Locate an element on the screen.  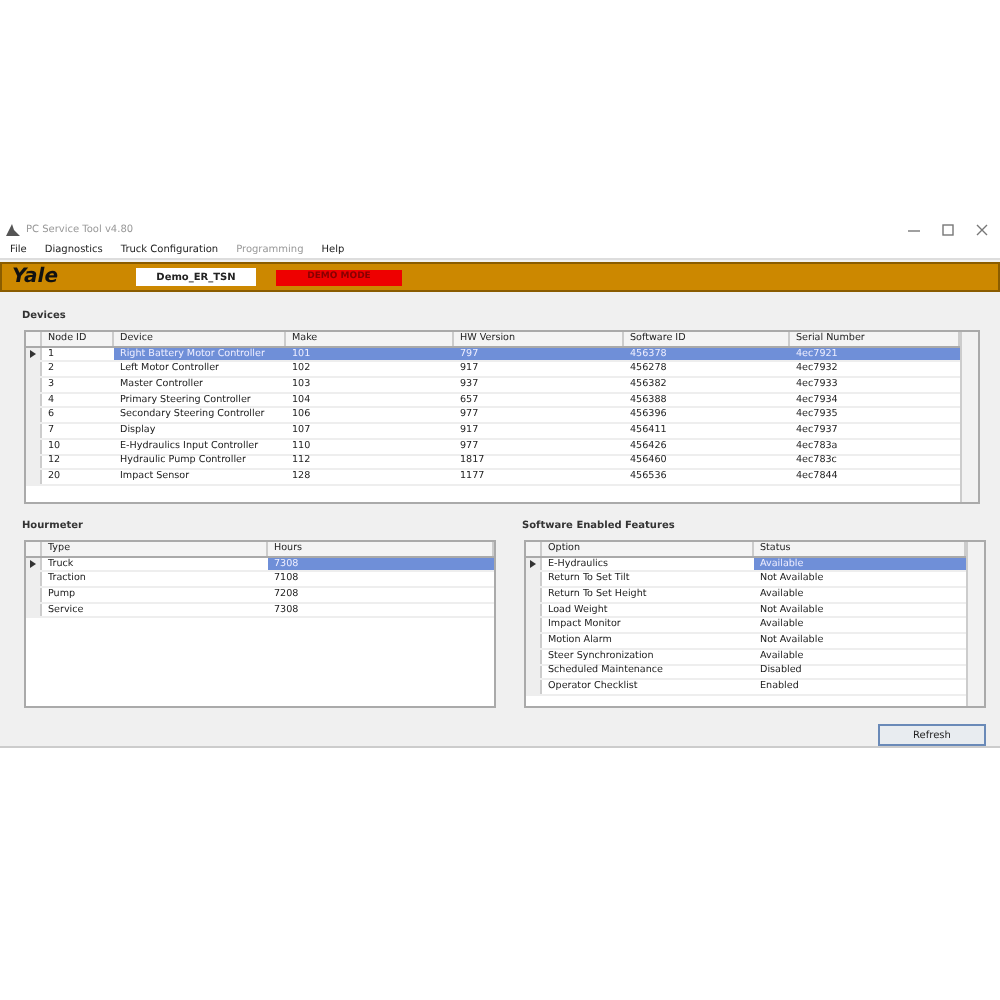
maximize-icon is located at coordinates (948, 230).